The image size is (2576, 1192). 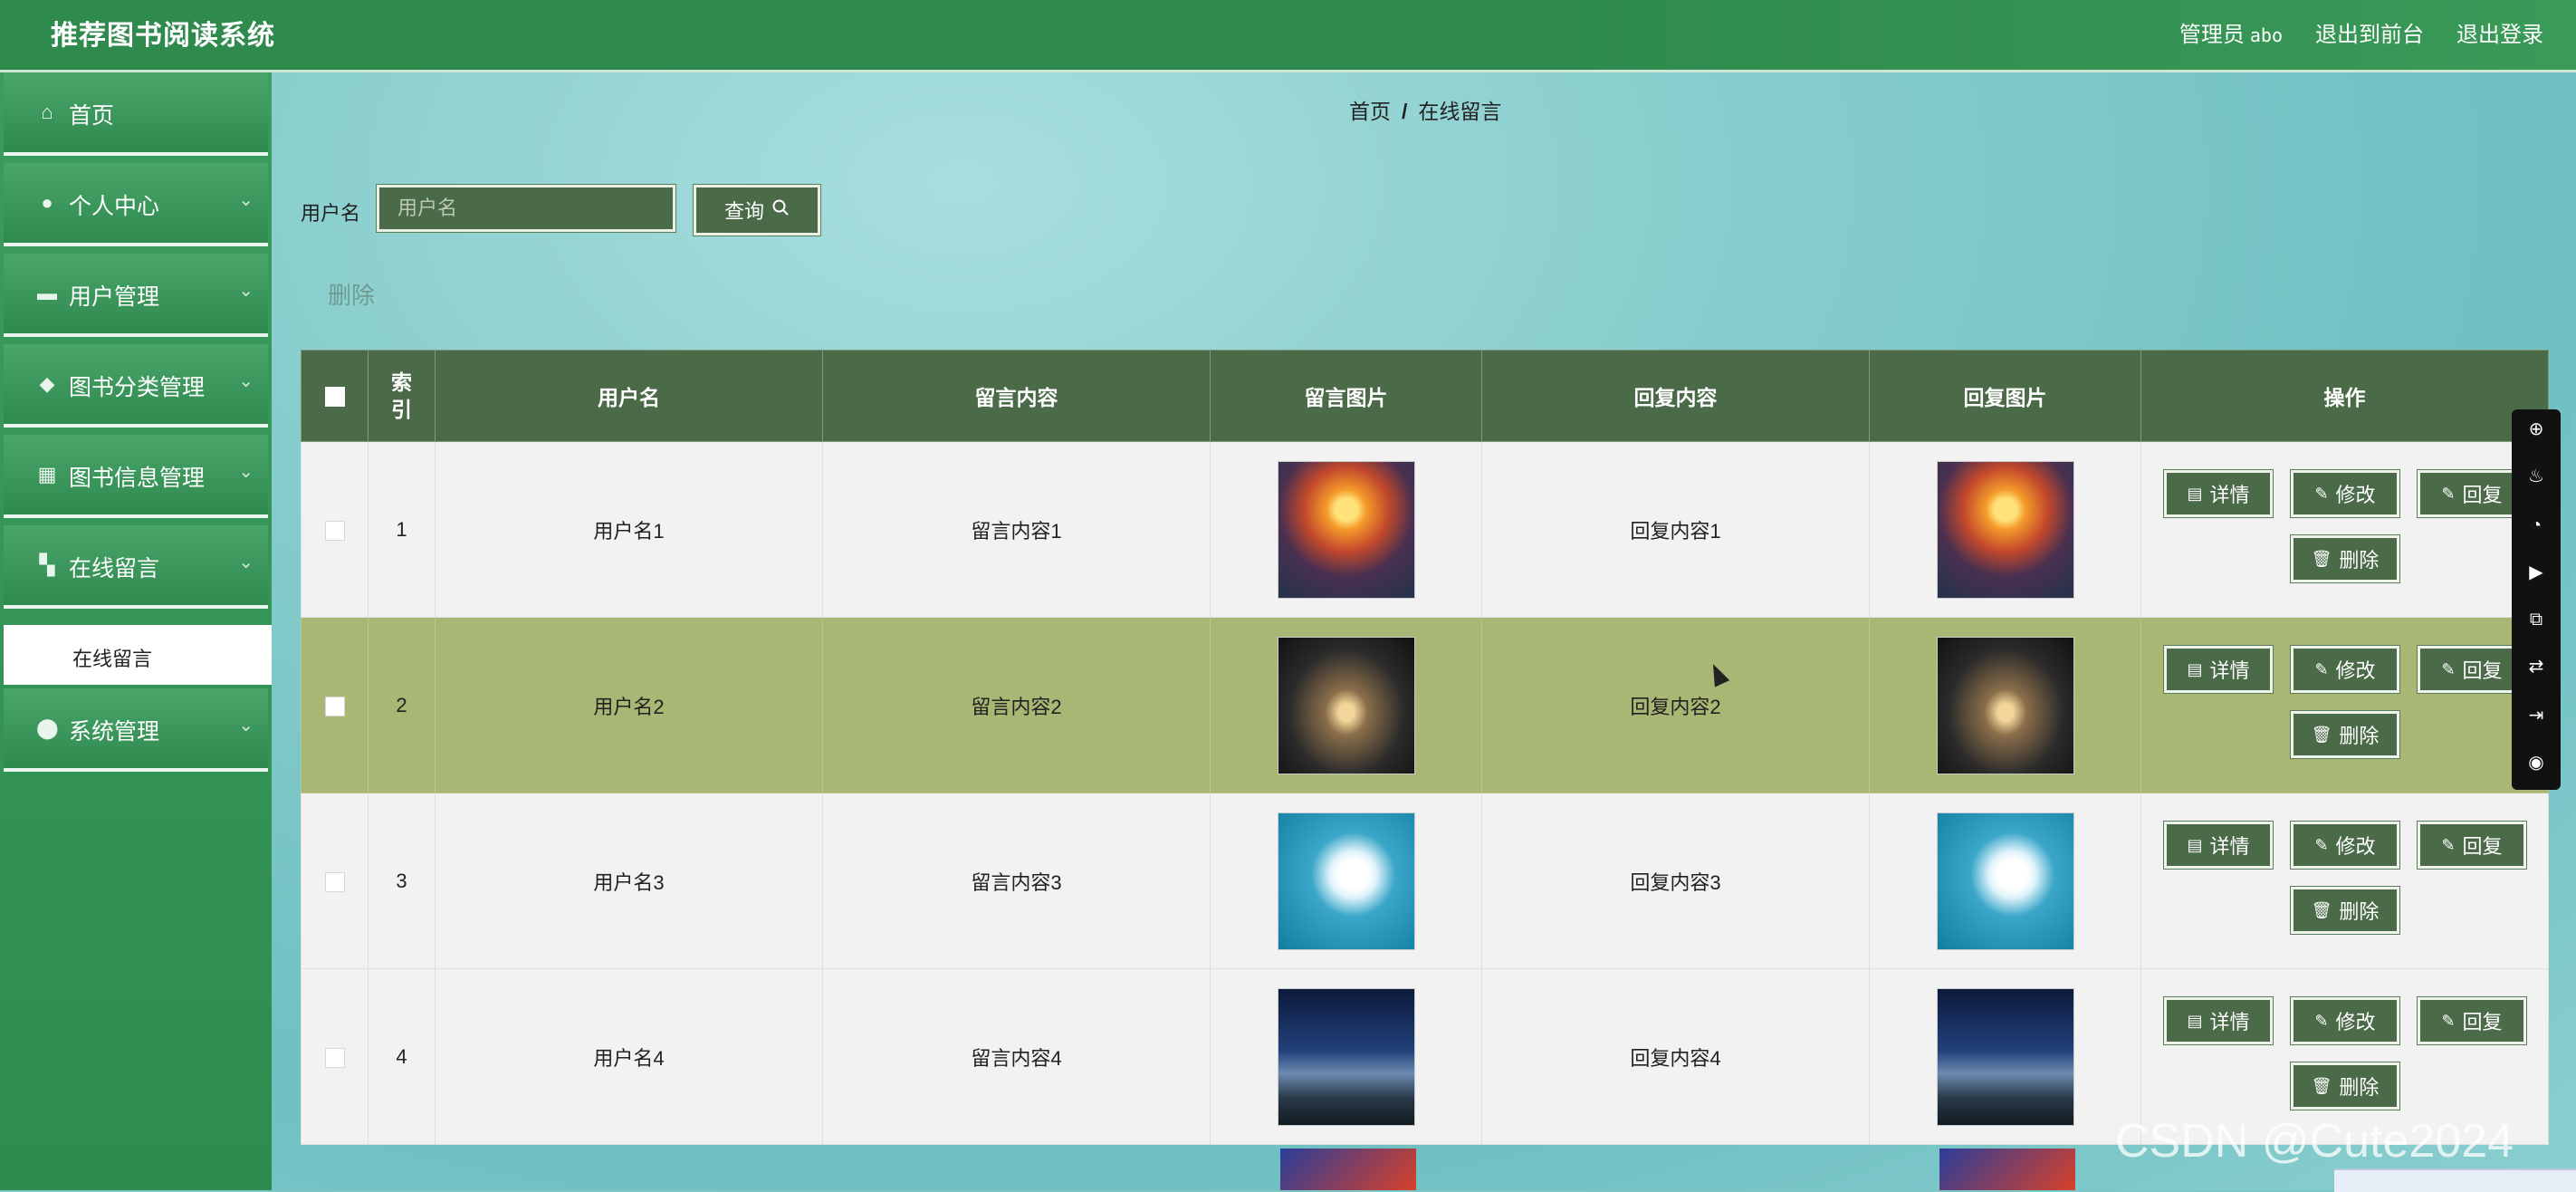 What do you see at coordinates (334, 397) in the screenshot?
I see `select-all-checkbox` at bounding box center [334, 397].